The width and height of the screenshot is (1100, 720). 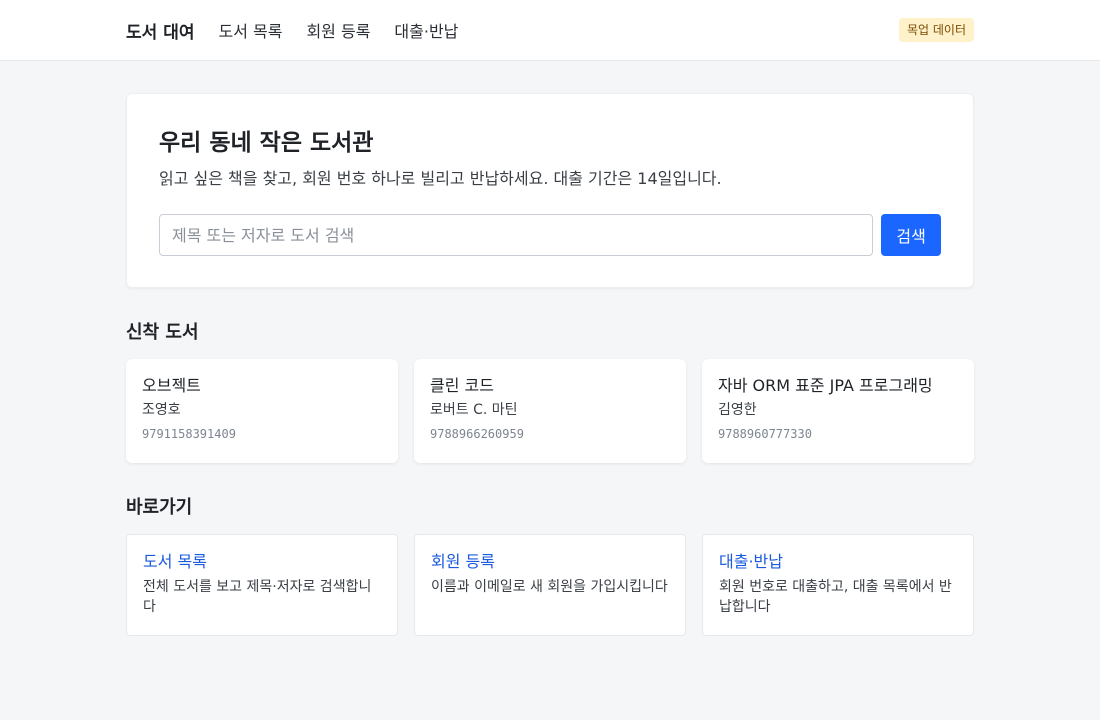 I want to click on search-button: 검색, so click(x=911, y=235).